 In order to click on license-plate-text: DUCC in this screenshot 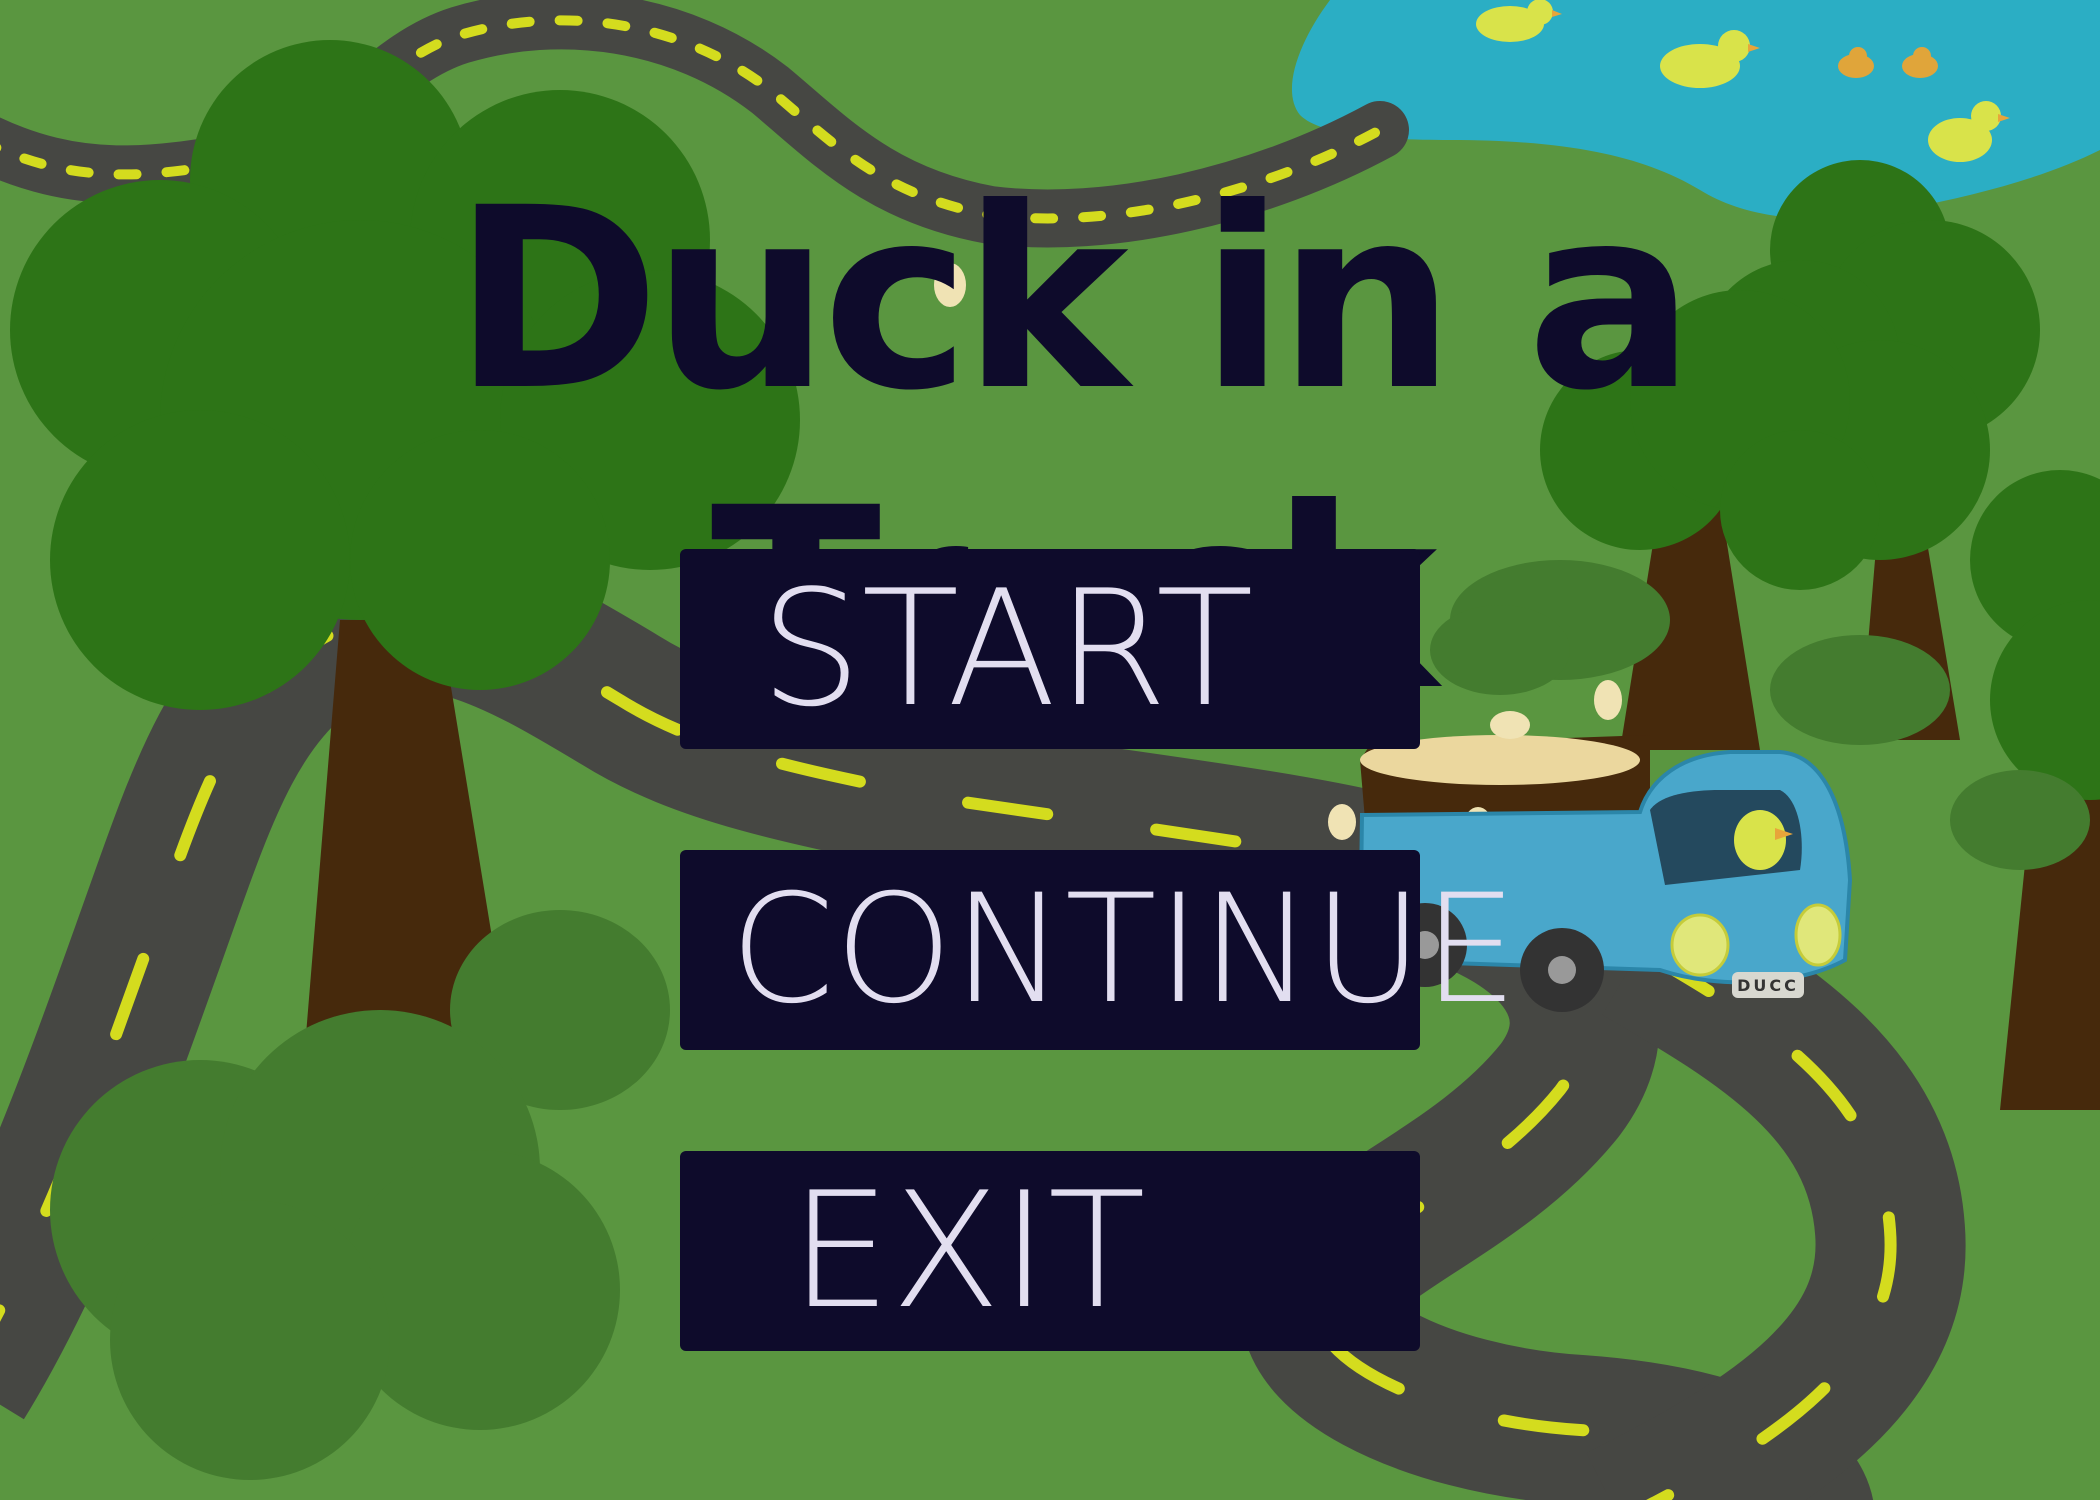, I will do `click(1768, 985)`.